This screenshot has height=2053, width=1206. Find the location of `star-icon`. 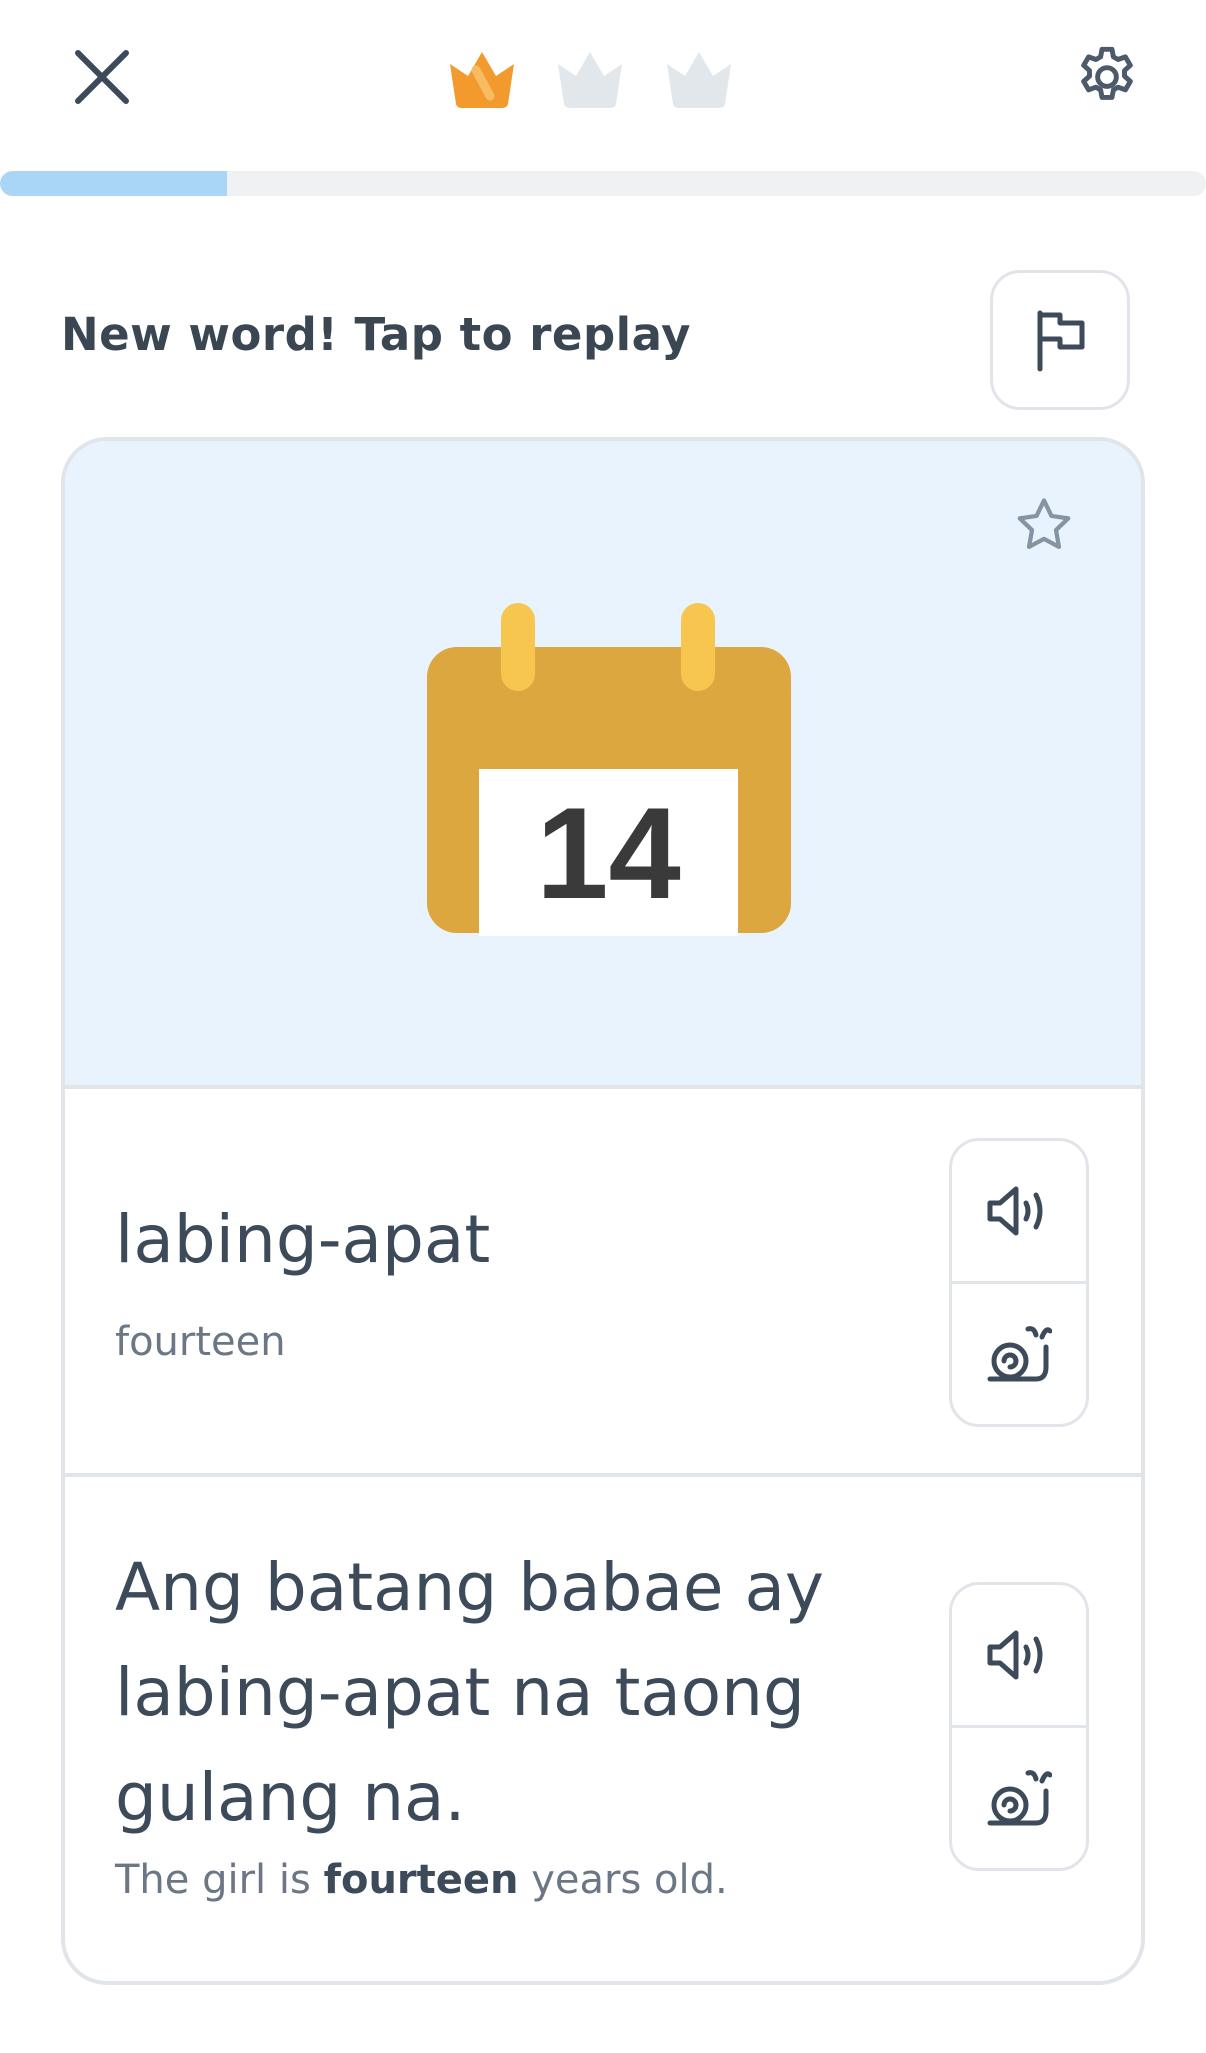

star-icon is located at coordinates (1044, 523).